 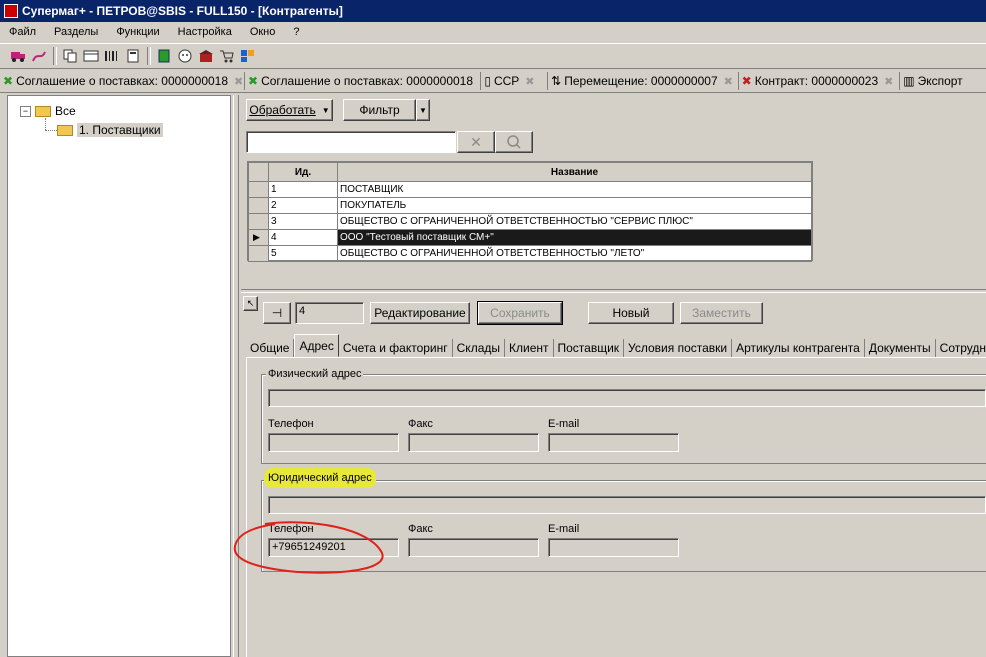 What do you see at coordinates (206, 56) in the screenshot?
I see `store-icon` at bounding box center [206, 56].